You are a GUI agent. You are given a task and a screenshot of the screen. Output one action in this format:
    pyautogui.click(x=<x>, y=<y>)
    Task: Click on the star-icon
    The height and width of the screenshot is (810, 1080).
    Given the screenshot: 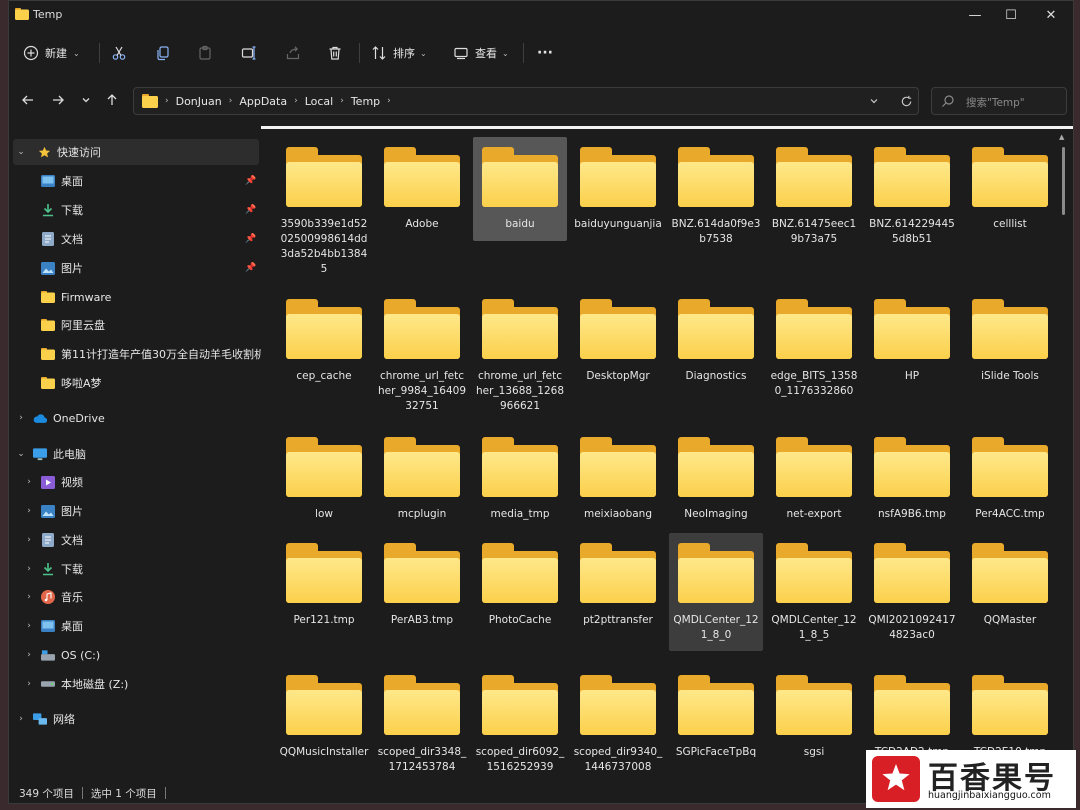 What is the action you would take?
    pyautogui.click(x=44, y=152)
    